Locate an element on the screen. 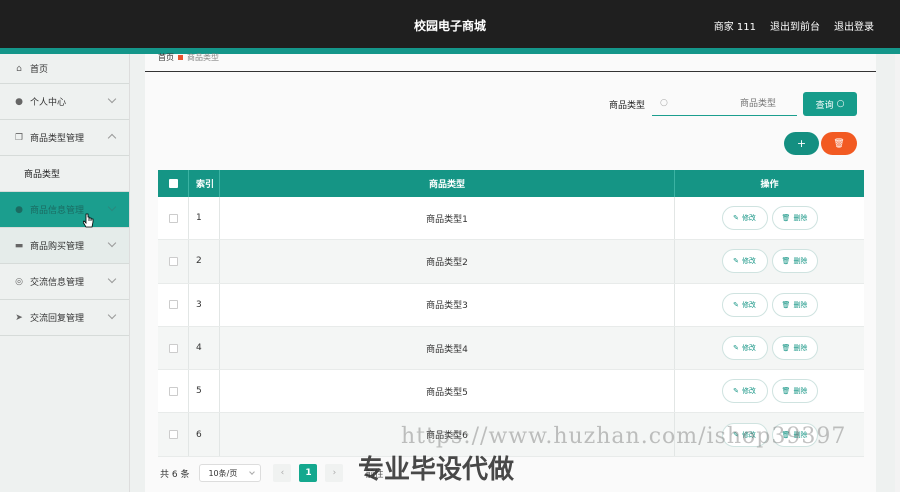  row-name: 商品类型2 is located at coordinates (447, 261).